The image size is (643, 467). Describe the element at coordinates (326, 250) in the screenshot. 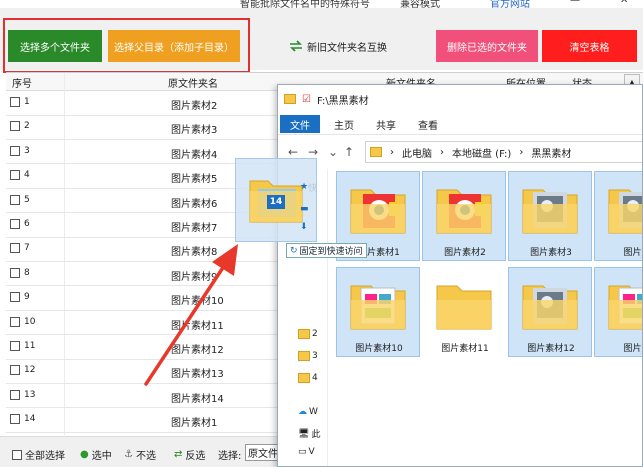

I see `pin-tooltip: ↻ 固定到快速访问` at that location.